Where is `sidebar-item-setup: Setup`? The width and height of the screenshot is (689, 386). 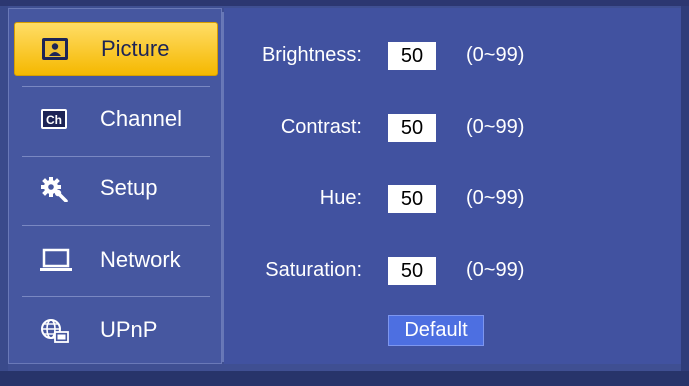 sidebar-item-setup: Setup is located at coordinates (116, 189).